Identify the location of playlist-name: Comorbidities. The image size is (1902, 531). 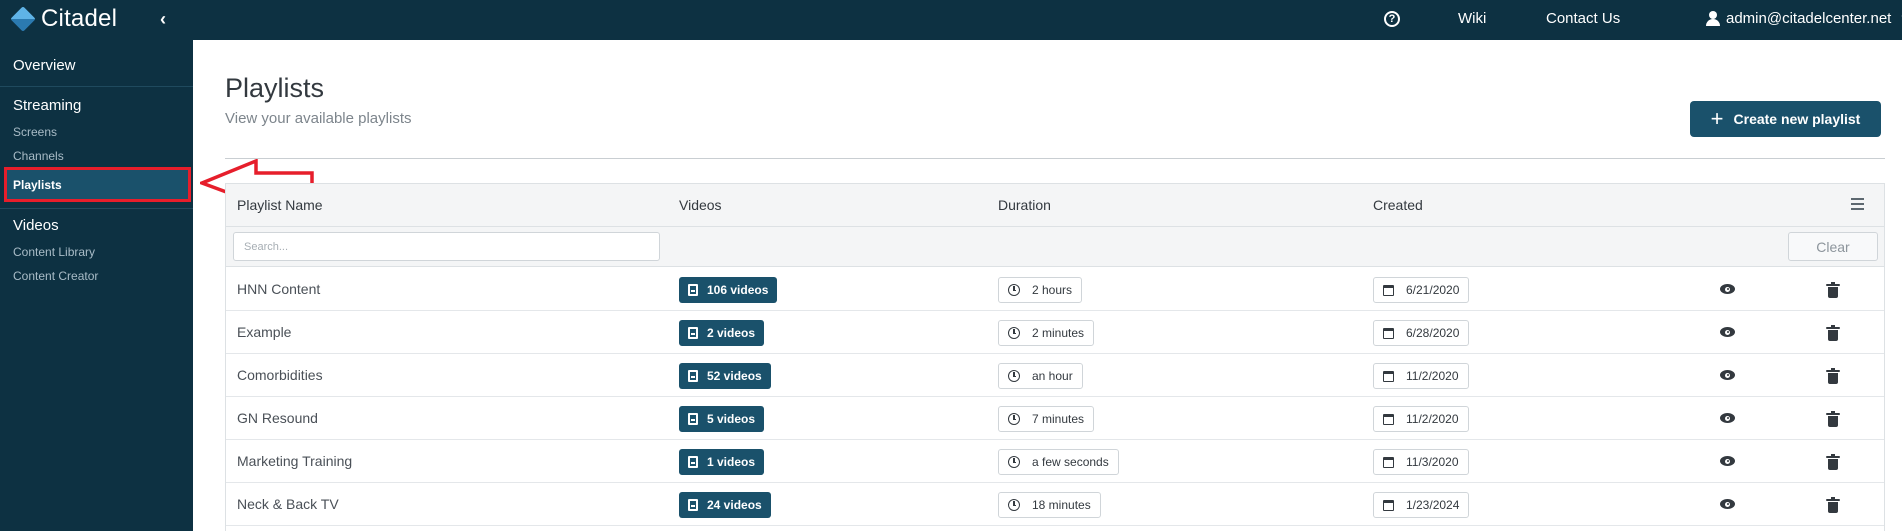
(280, 375).